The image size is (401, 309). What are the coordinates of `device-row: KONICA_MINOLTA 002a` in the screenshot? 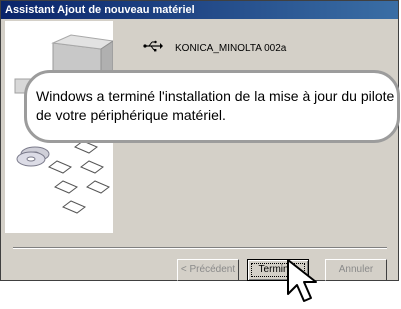 It's located at (214, 48).